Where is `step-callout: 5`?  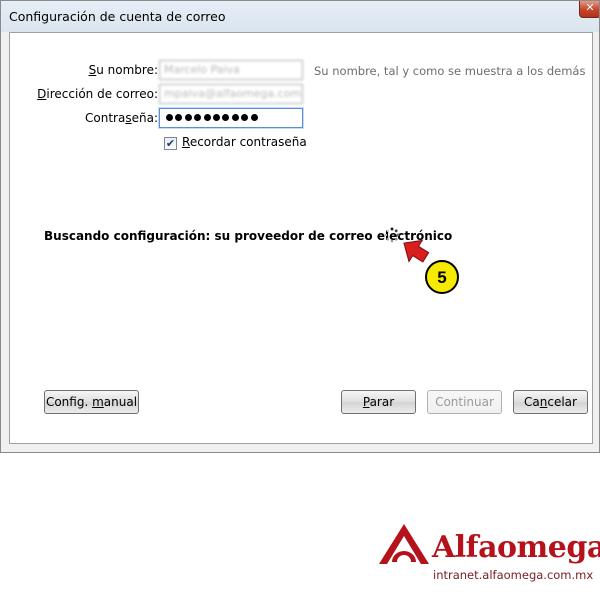
step-callout: 5 is located at coordinates (431, 266).